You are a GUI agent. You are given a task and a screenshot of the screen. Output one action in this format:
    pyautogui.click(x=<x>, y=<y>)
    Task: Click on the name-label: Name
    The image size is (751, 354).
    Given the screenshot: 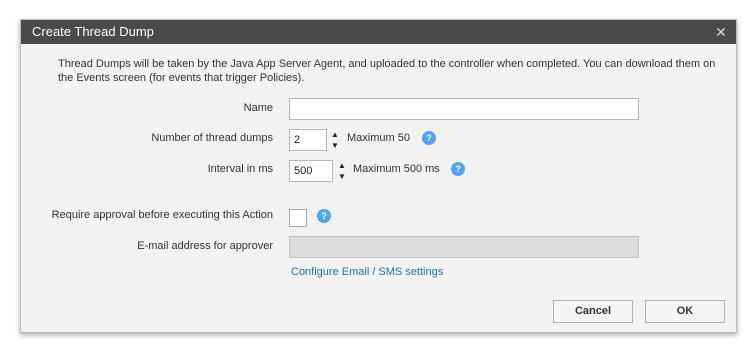 What is the action you would take?
    pyautogui.click(x=258, y=108)
    